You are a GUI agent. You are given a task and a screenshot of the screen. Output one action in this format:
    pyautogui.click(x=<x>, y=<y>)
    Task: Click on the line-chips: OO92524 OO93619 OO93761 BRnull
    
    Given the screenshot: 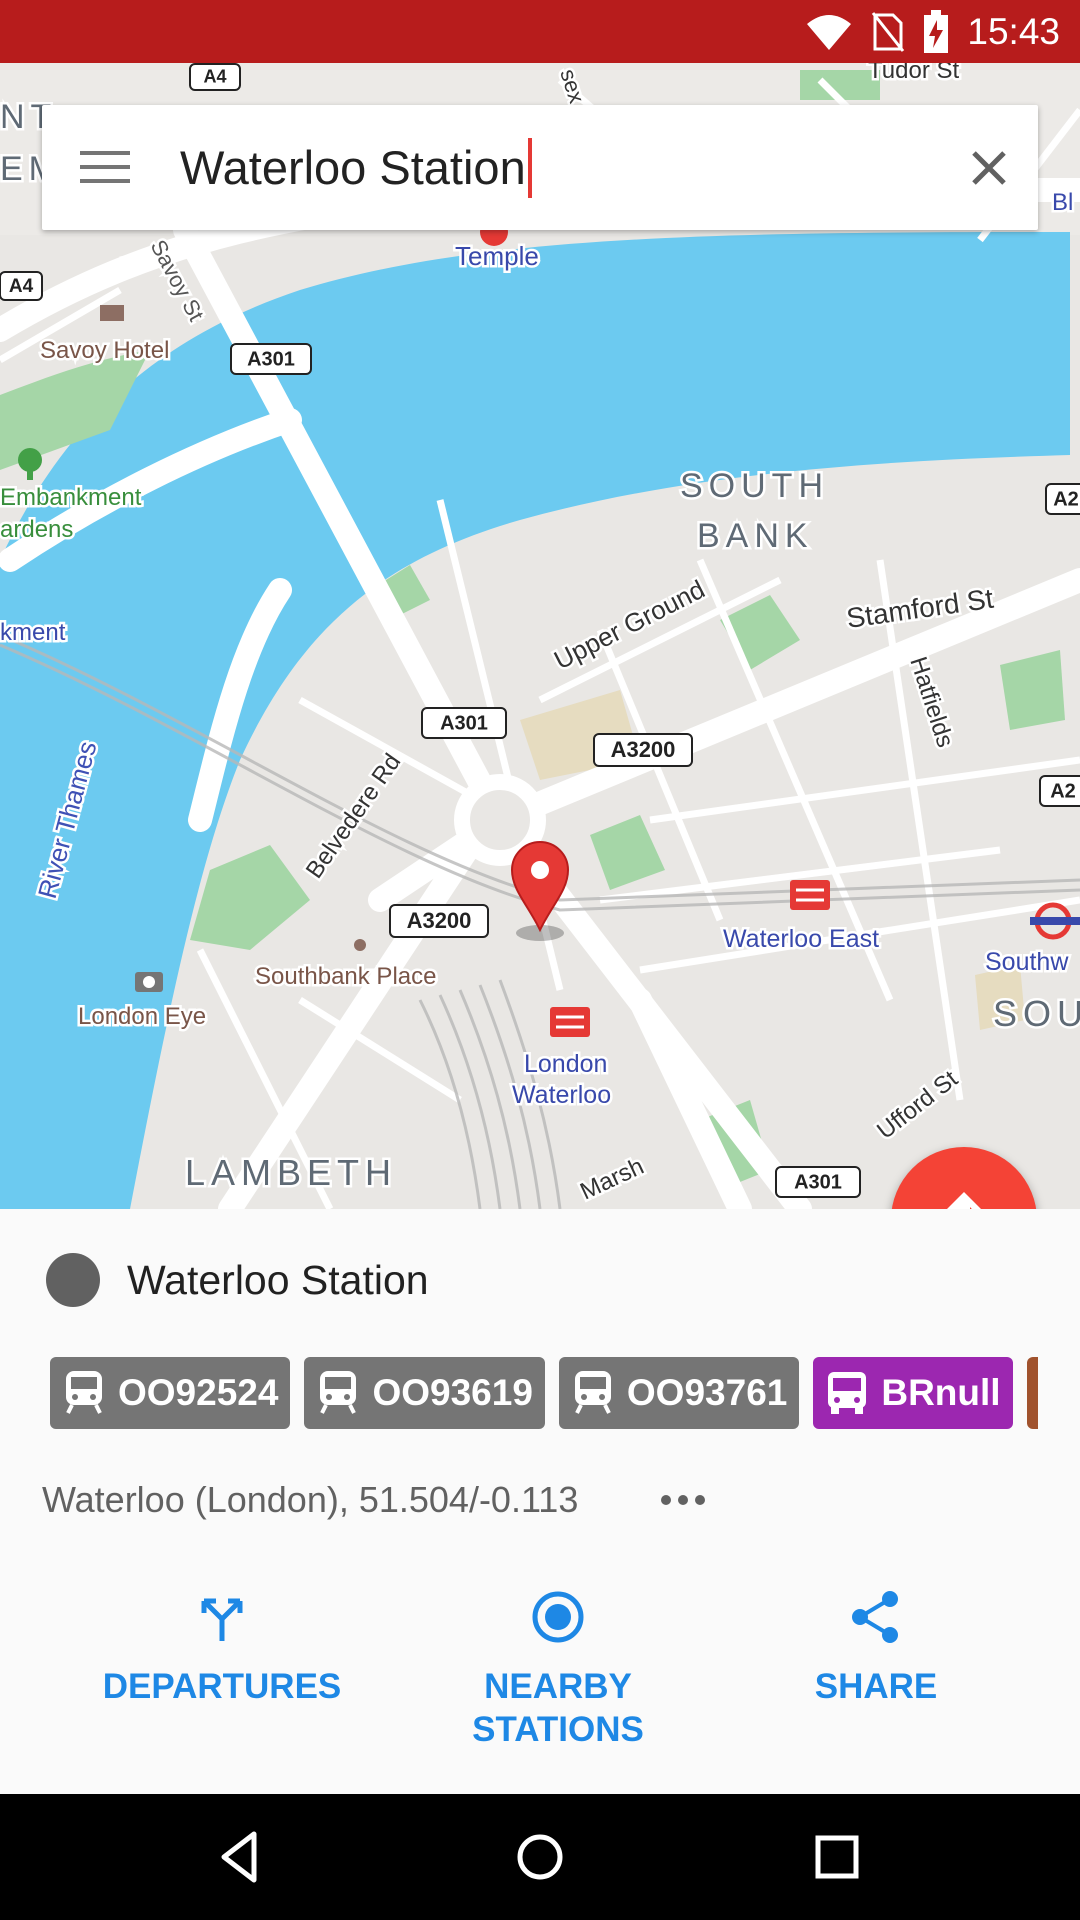 What is the action you would take?
    pyautogui.click(x=544, y=1394)
    